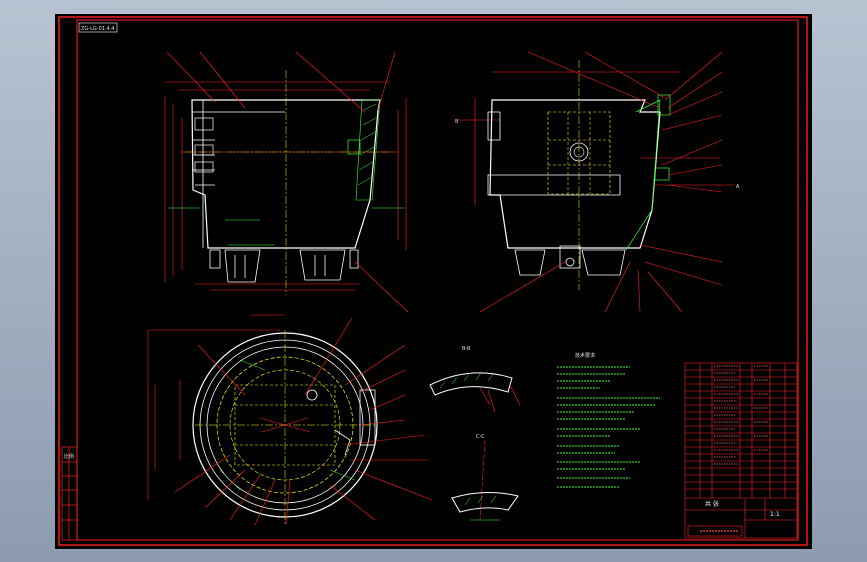 The height and width of the screenshot is (562, 867). Describe the element at coordinates (457, 122) in the screenshot. I see `svg-text: B` at that location.